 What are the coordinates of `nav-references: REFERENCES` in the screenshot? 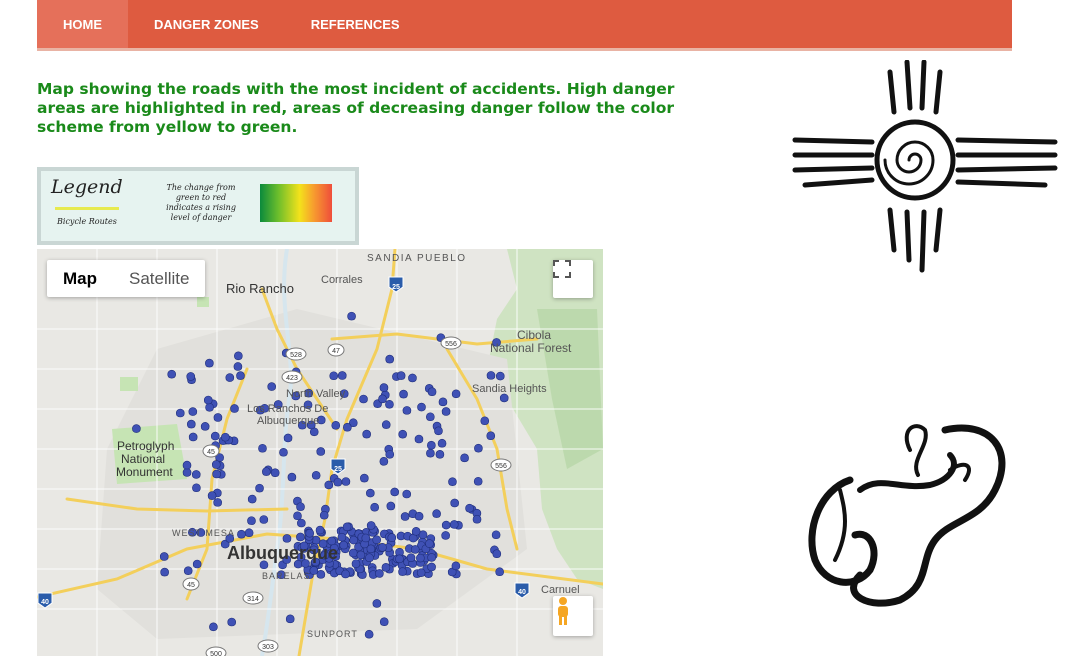 It's located at (355, 24).